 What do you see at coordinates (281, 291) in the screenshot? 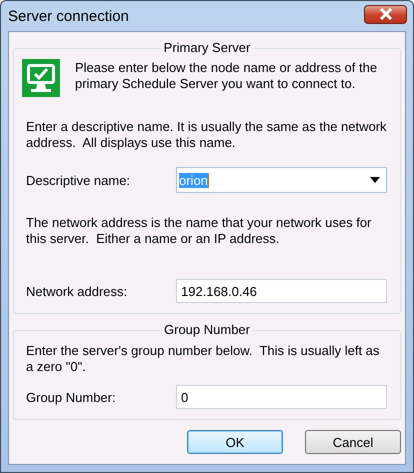
I see `input-field: 192.168.0.46` at bounding box center [281, 291].